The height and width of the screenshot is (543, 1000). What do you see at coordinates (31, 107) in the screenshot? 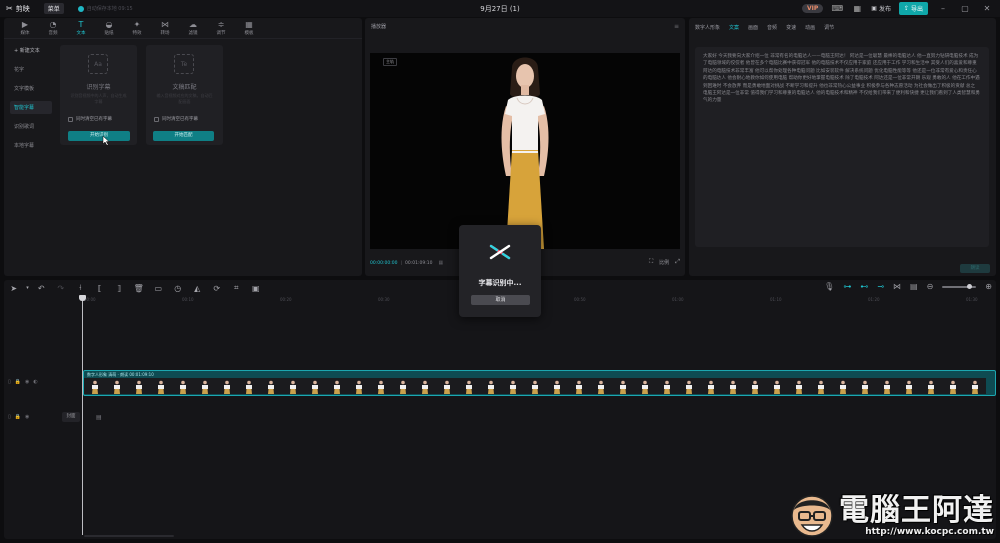
I see `text-category-item-smart-subtitle: 智能字幕` at bounding box center [31, 107].